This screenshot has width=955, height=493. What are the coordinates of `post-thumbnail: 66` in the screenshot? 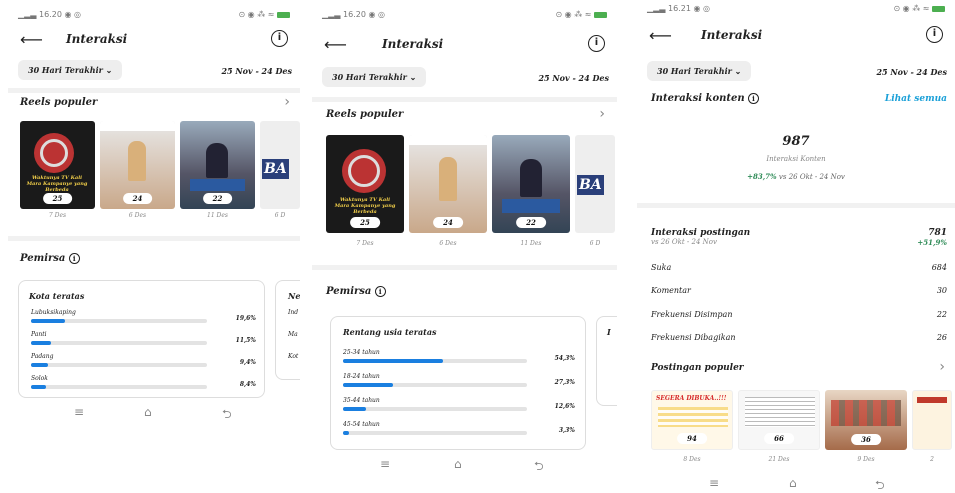 It's located at (779, 420).